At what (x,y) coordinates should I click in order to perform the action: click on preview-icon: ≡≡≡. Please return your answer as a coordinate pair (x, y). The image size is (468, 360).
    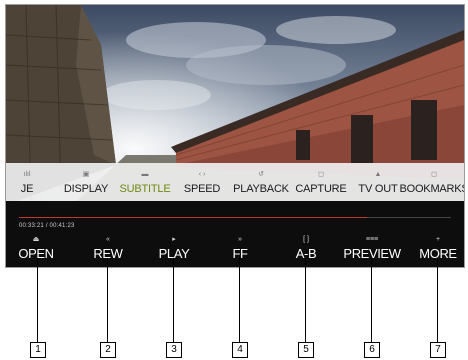
    Looking at the image, I should click on (372, 239).